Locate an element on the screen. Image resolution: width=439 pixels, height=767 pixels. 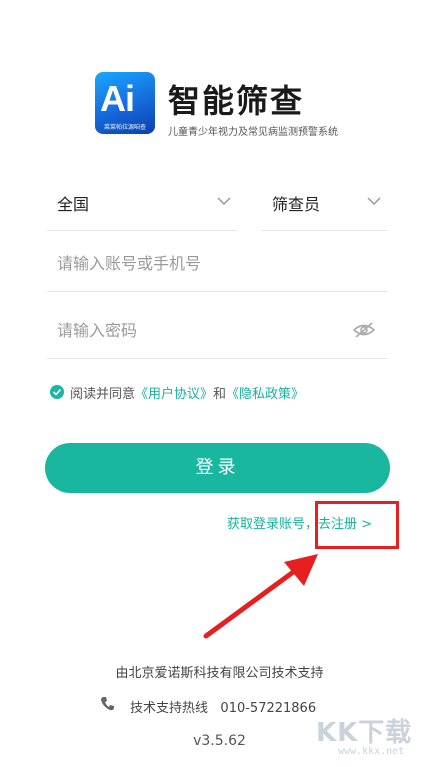
checkbox-checked-icon is located at coordinates (57, 392).